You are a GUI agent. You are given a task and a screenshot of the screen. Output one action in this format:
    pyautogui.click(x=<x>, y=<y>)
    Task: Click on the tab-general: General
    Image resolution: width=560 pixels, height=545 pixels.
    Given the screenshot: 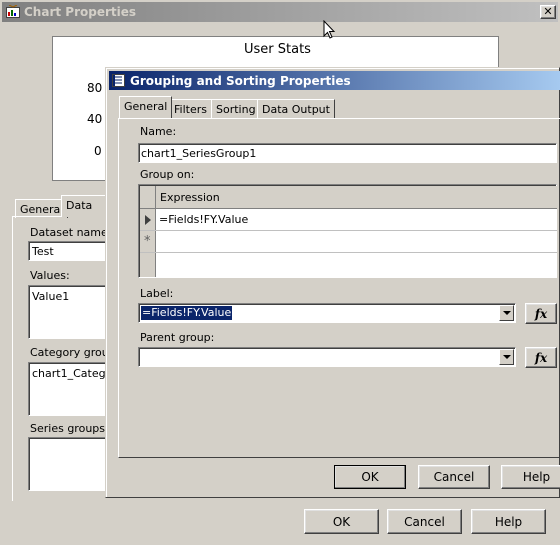 What is the action you would take?
    pyautogui.click(x=146, y=107)
    